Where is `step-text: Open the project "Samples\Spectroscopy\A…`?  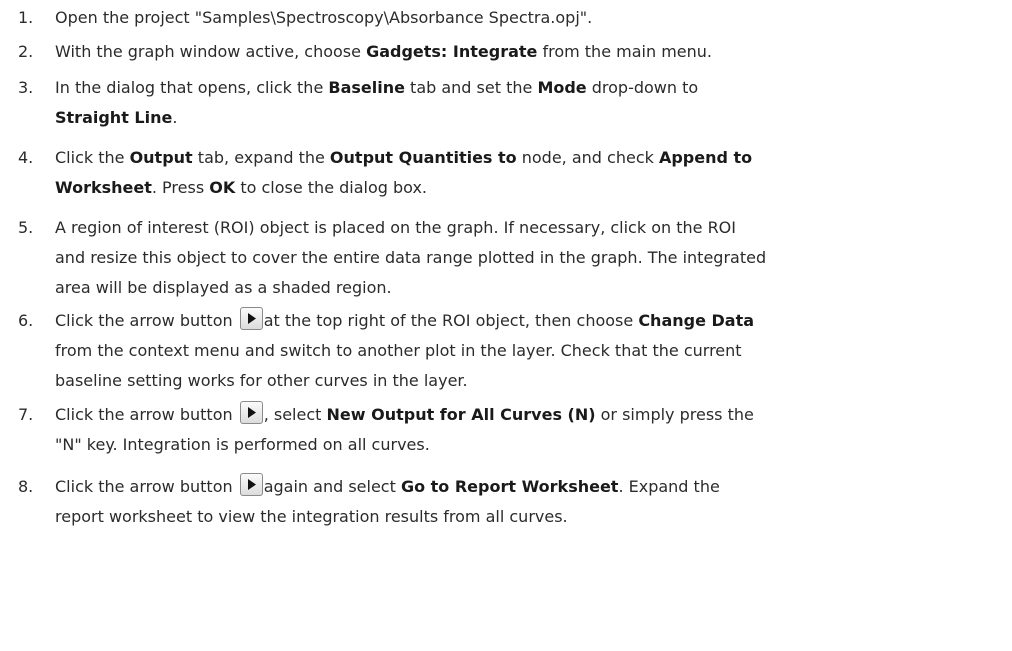 step-text: Open the project "Samples\Spectroscopy\A… is located at coordinates (527, 18).